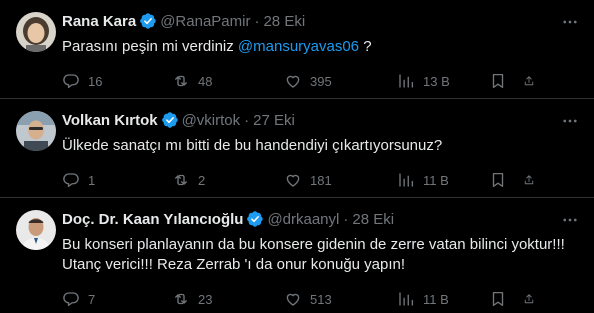 The image size is (594, 313). What do you see at coordinates (298, 46) in the screenshot?
I see `mention-link: @mansuryavas06` at bounding box center [298, 46].